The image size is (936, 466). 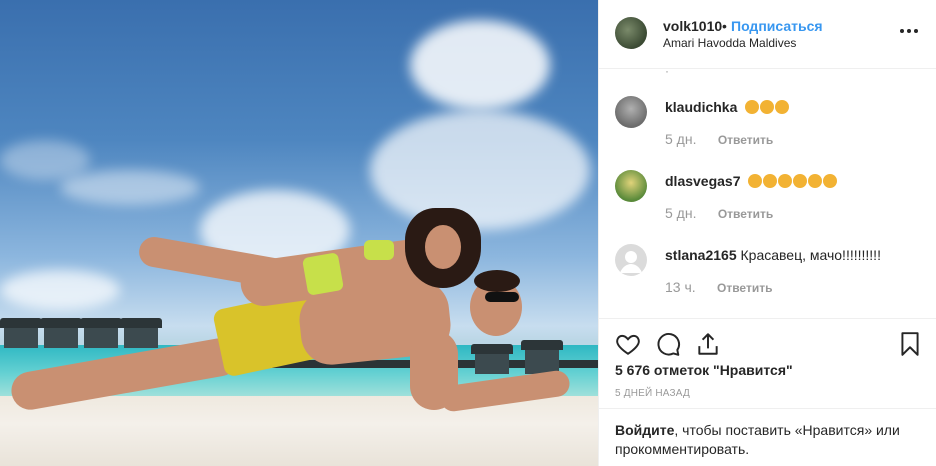 I want to click on commenter-username: stlana2165, so click(x=701, y=255).